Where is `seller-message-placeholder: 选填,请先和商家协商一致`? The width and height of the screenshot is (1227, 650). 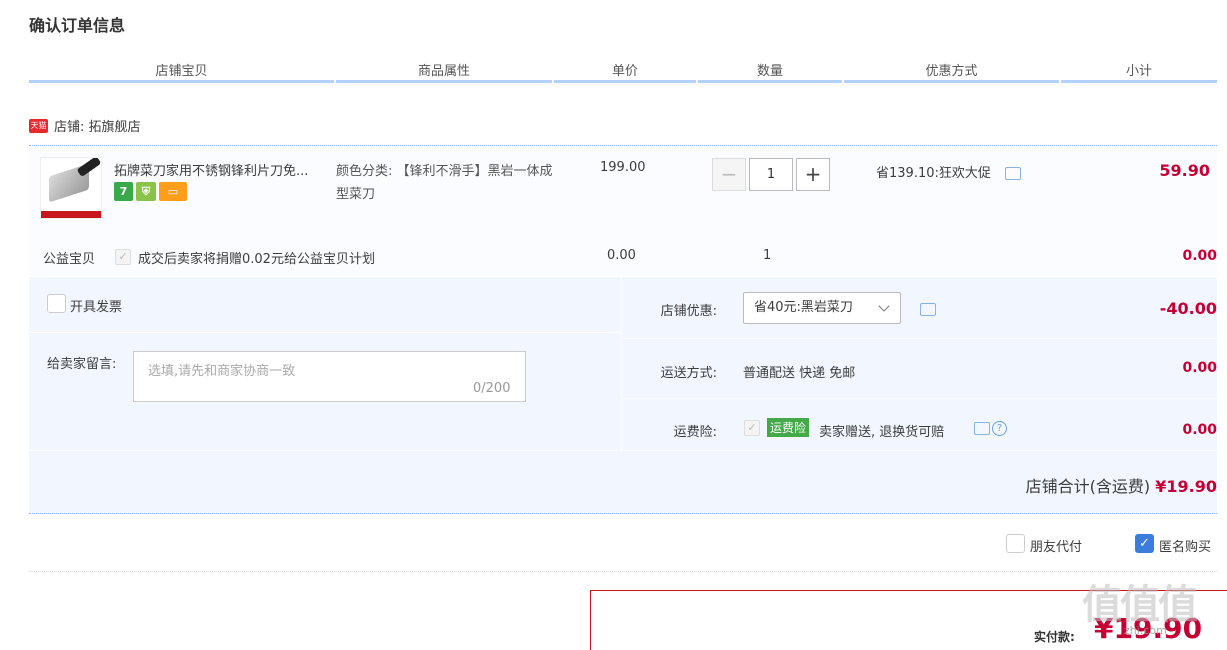
seller-message-placeholder: 选填,请先和商家协商一致 is located at coordinates (222, 371).